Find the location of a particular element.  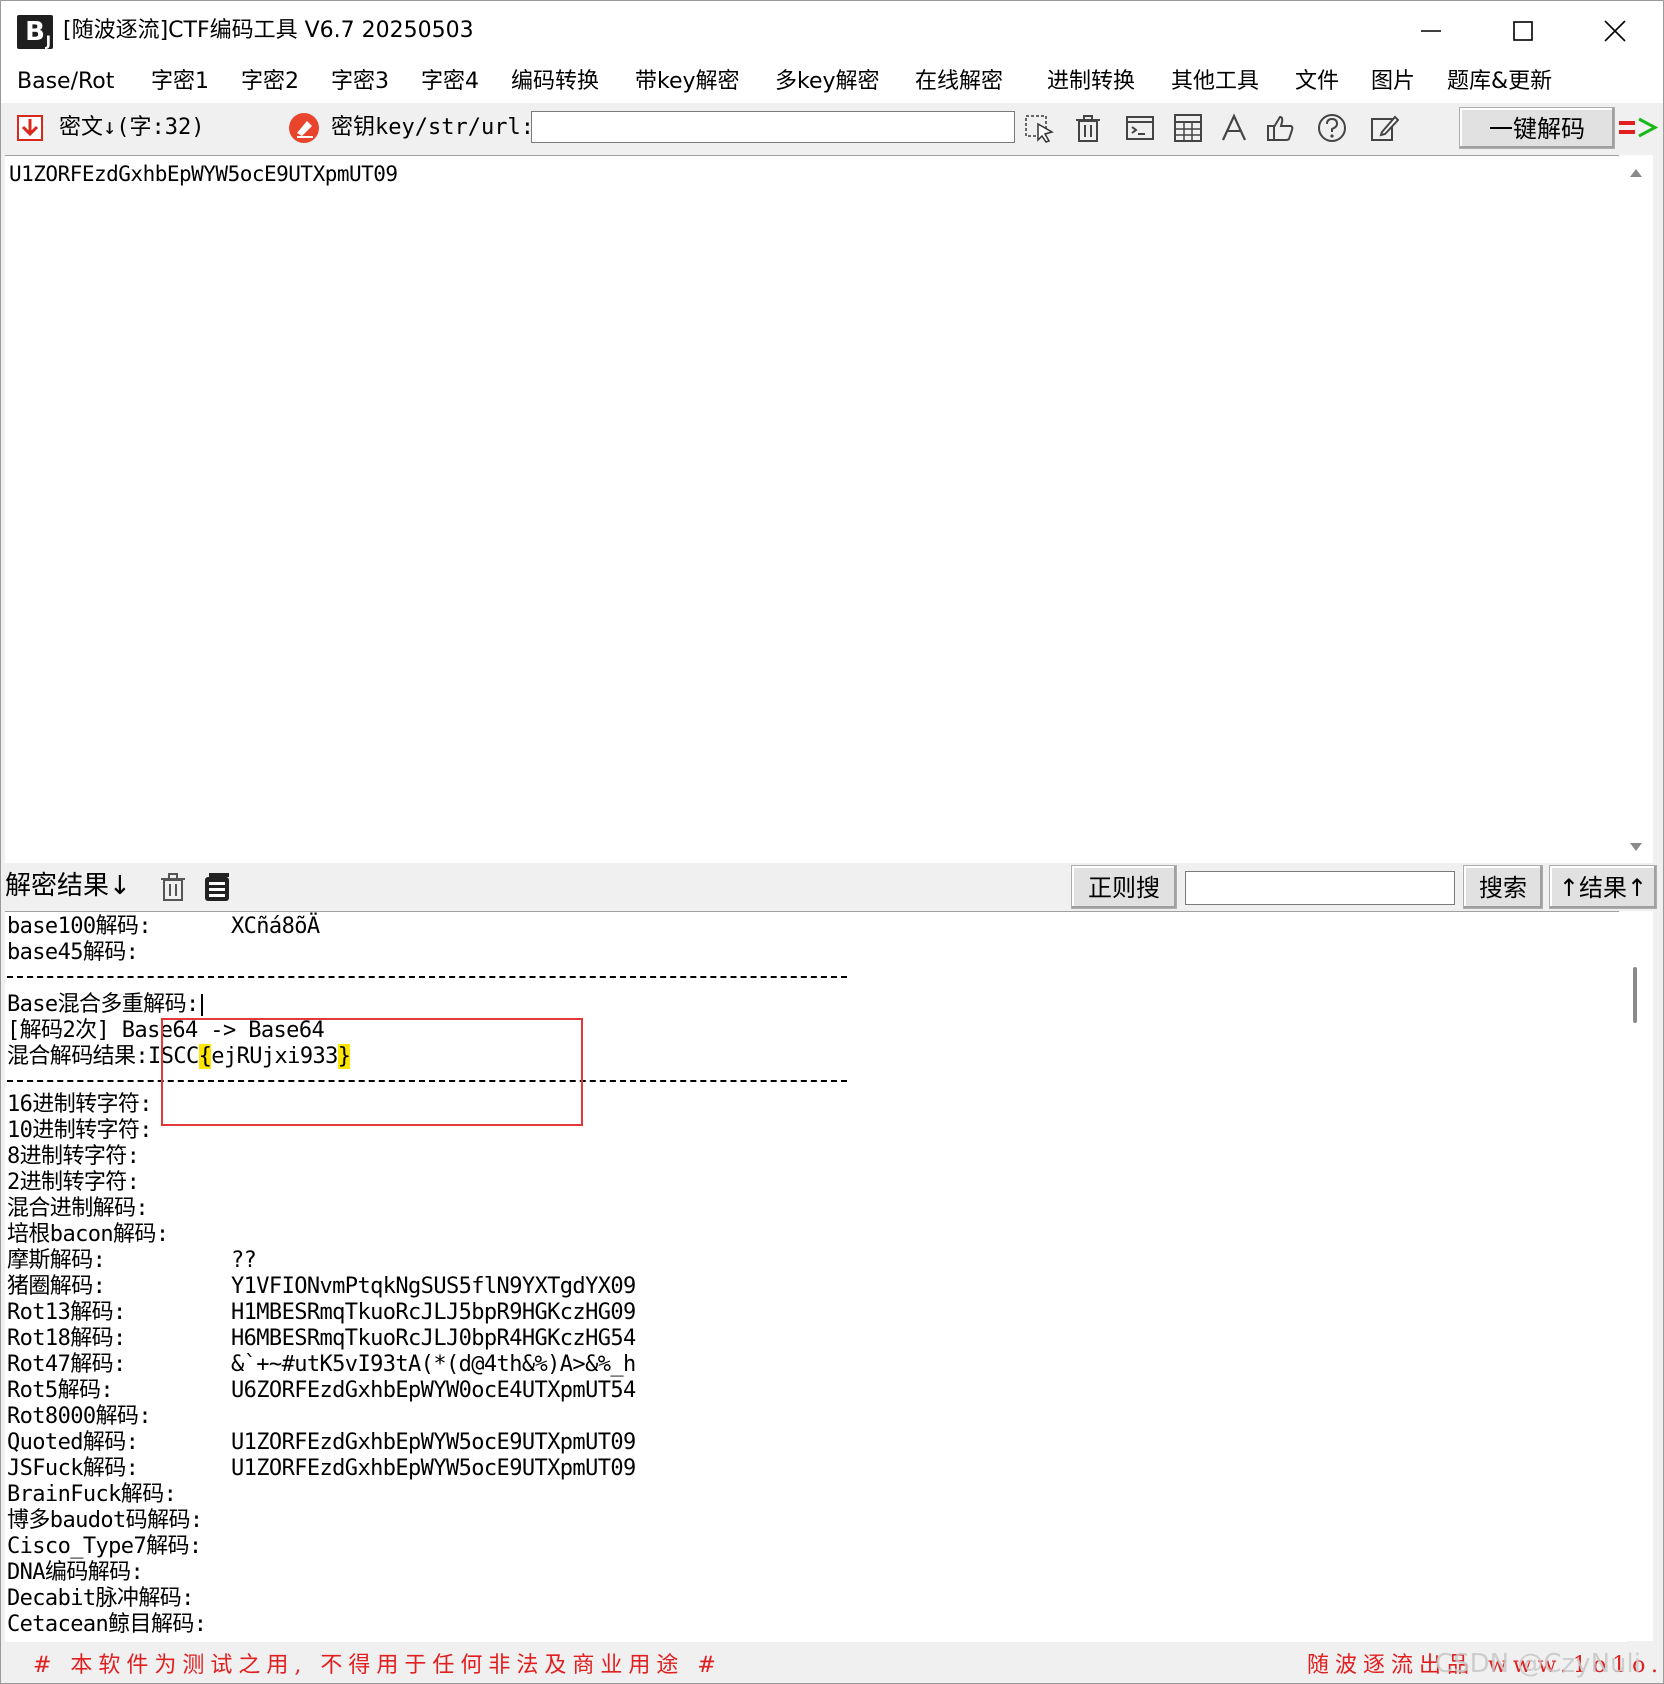

result-label: Decabit脉冲解码: is located at coordinates (100, 1598).